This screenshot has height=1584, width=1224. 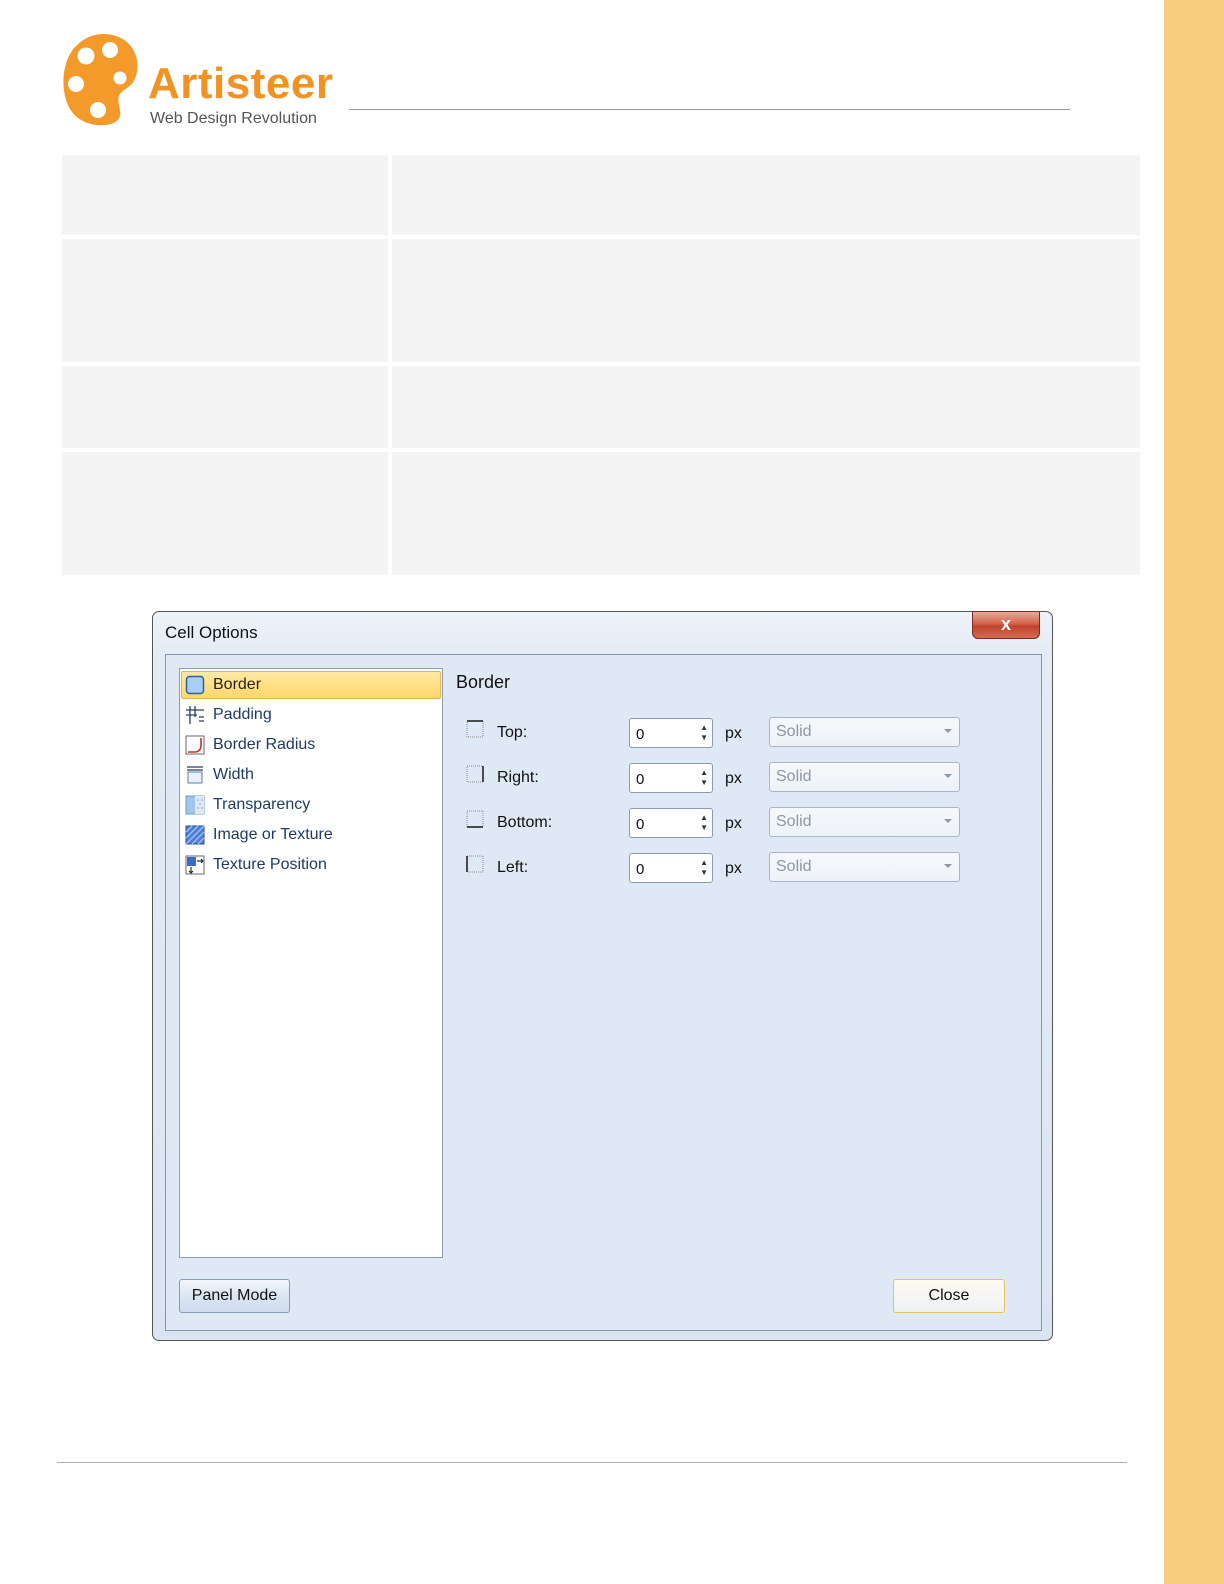 I want to click on category-label: Border Radius, so click(x=264, y=744).